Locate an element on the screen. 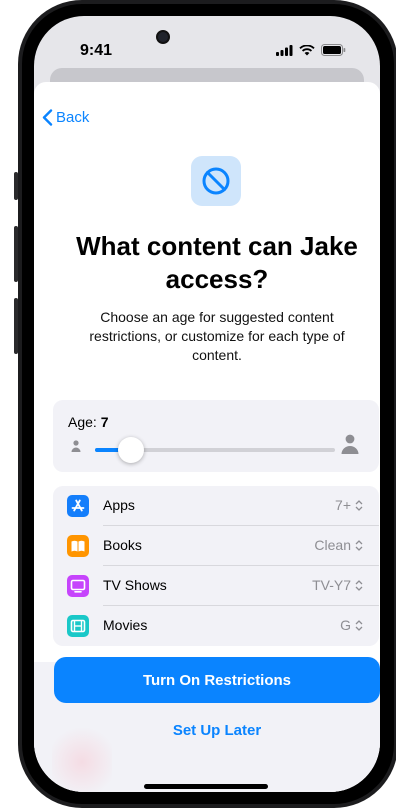  rating-value: 7+ is located at coordinates (343, 505).